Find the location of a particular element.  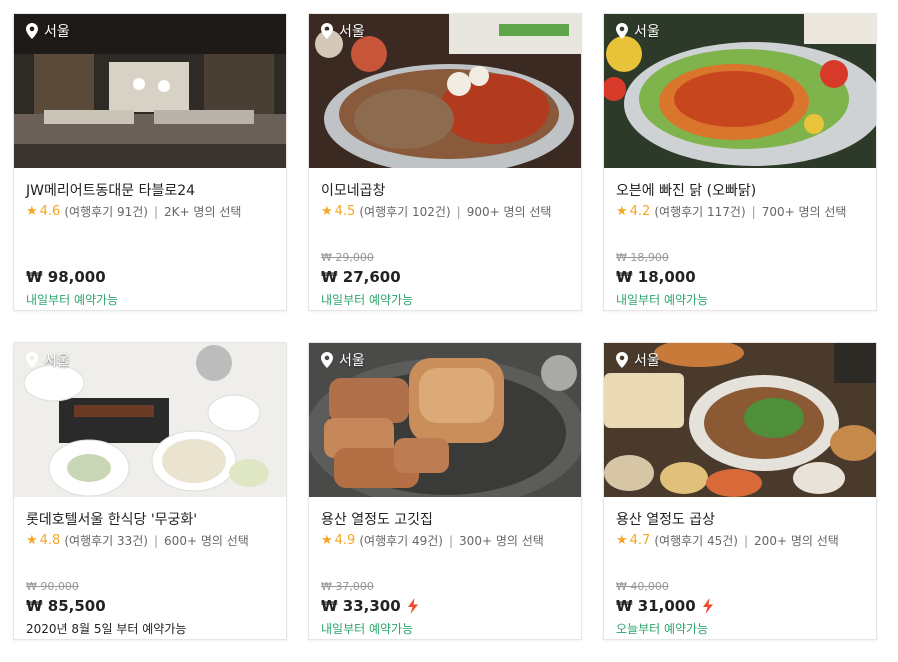

chosen-count: 2K+ 명의 선택 is located at coordinates (203, 212).